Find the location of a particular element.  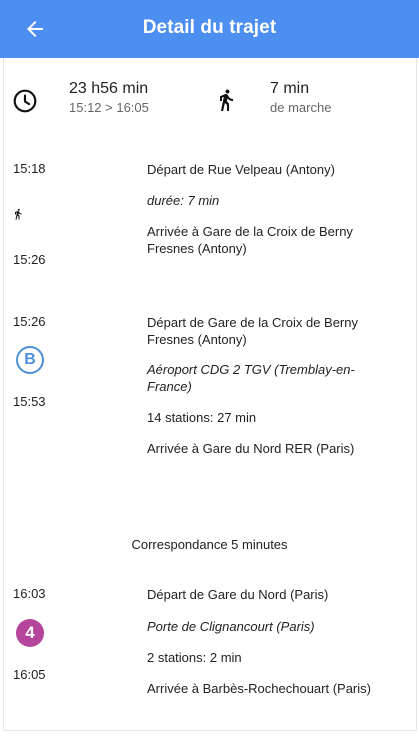

total-duration: 23 h56 min is located at coordinates (109, 88).